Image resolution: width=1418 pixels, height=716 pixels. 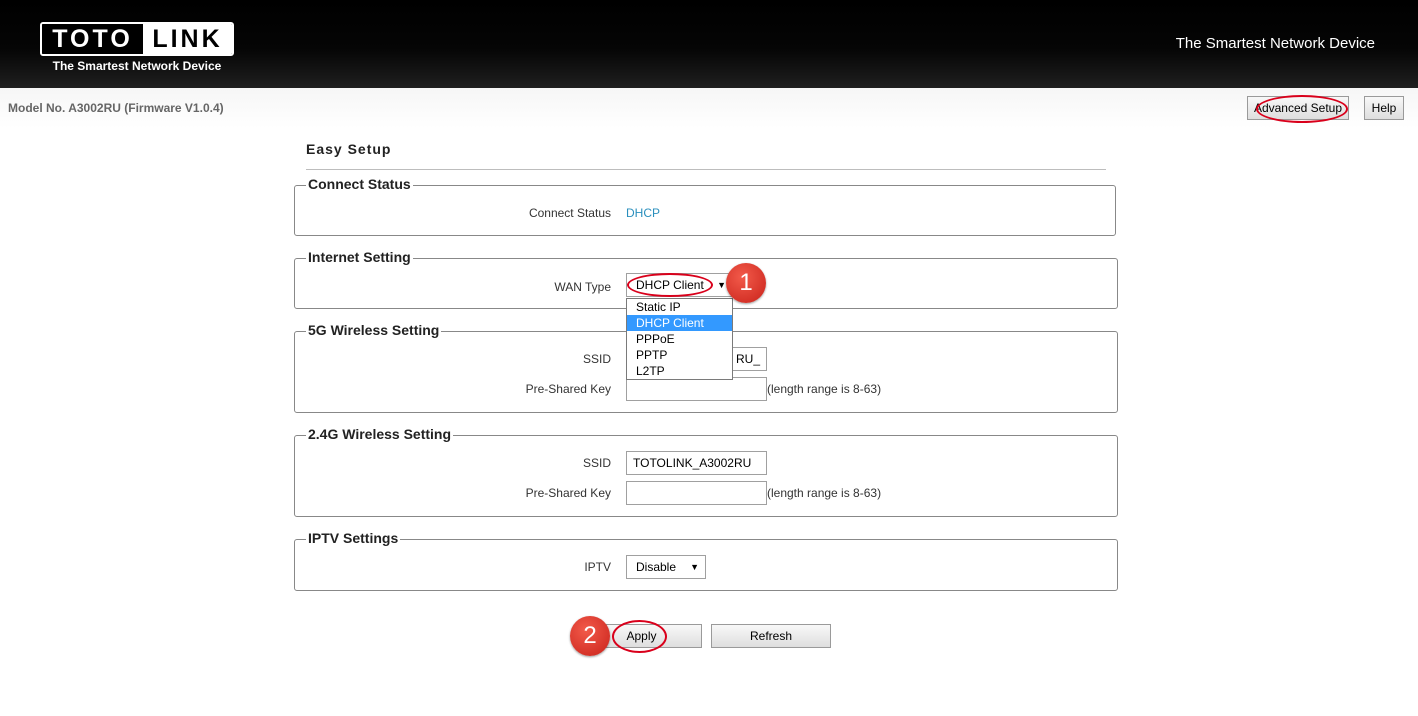 What do you see at coordinates (696, 463) in the screenshot?
I see `ssid-24g-input: TOTOLINK_A3002RU` at bounding box center [696, 463].